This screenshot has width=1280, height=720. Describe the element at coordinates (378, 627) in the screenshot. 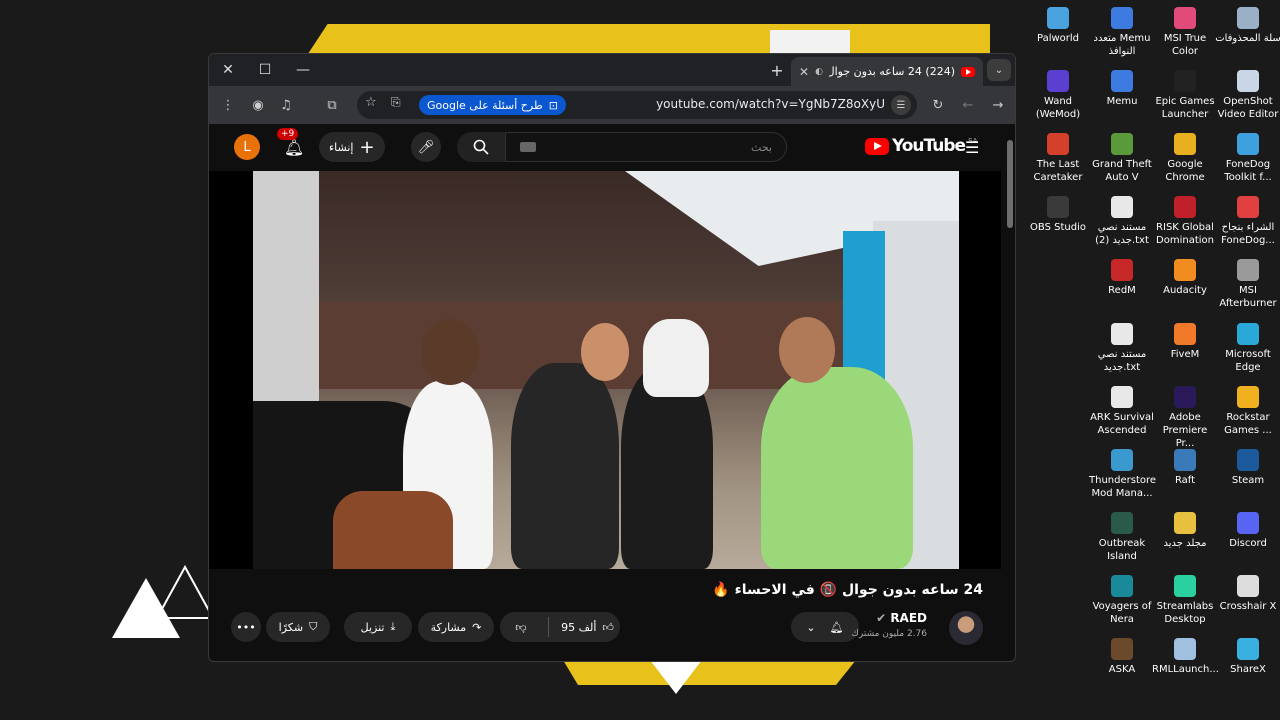

I see `download-button: تنزيل ⤓` at that location.